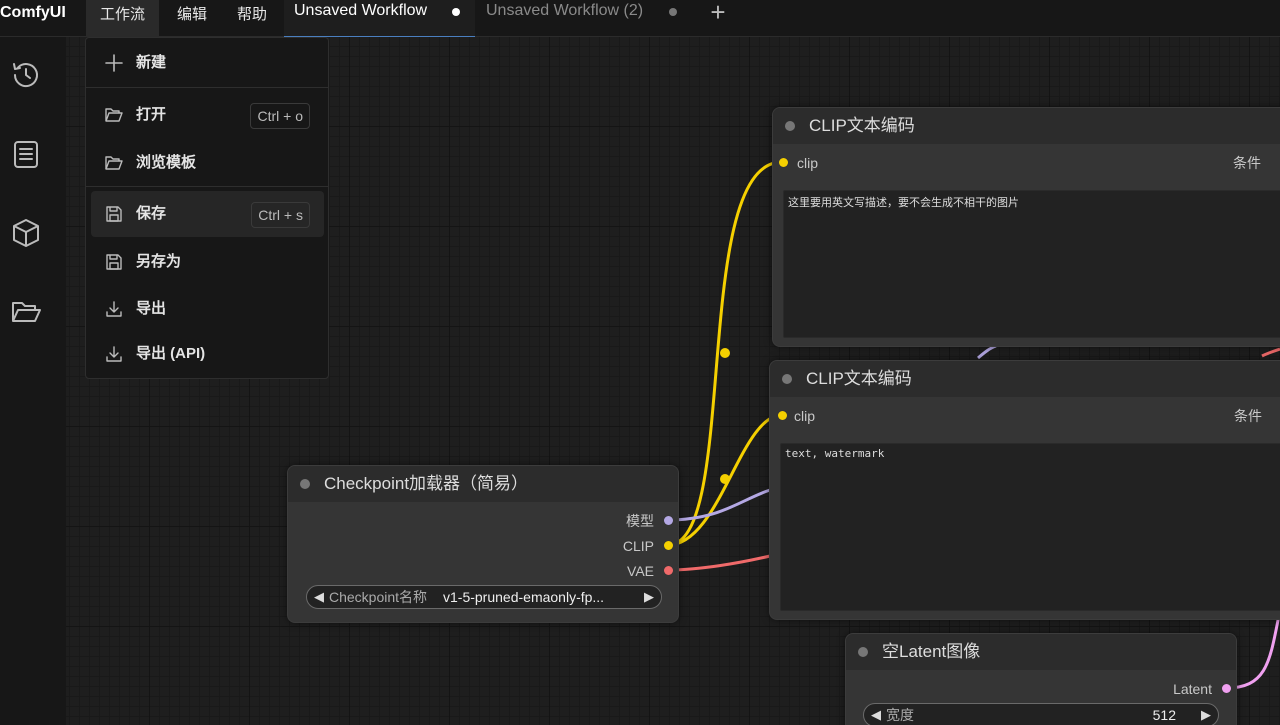  What do you see at coordinates (207, 115) in the screenshot?
I see `menu-item-open: 打开 Ctrl + o` at bounding box center [207, 115].